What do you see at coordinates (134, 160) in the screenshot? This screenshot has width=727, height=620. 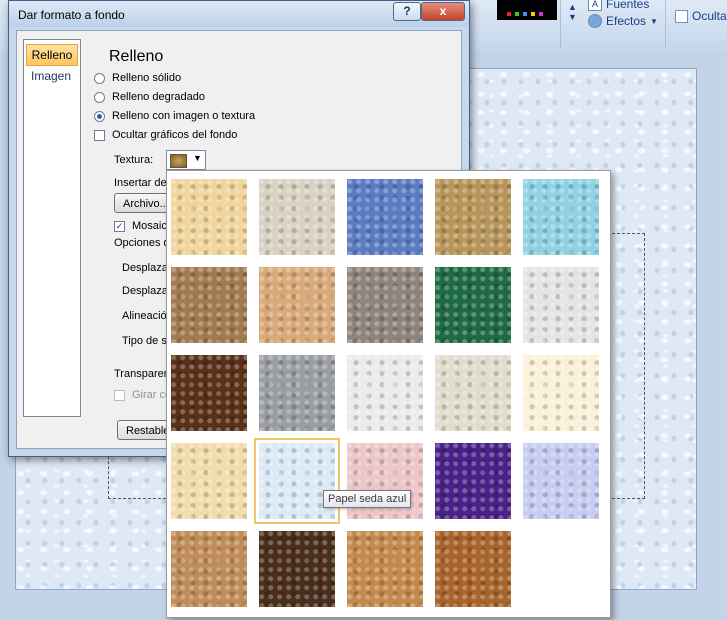 I see `texture-label: Textura:` at bounding box center [134, 160].